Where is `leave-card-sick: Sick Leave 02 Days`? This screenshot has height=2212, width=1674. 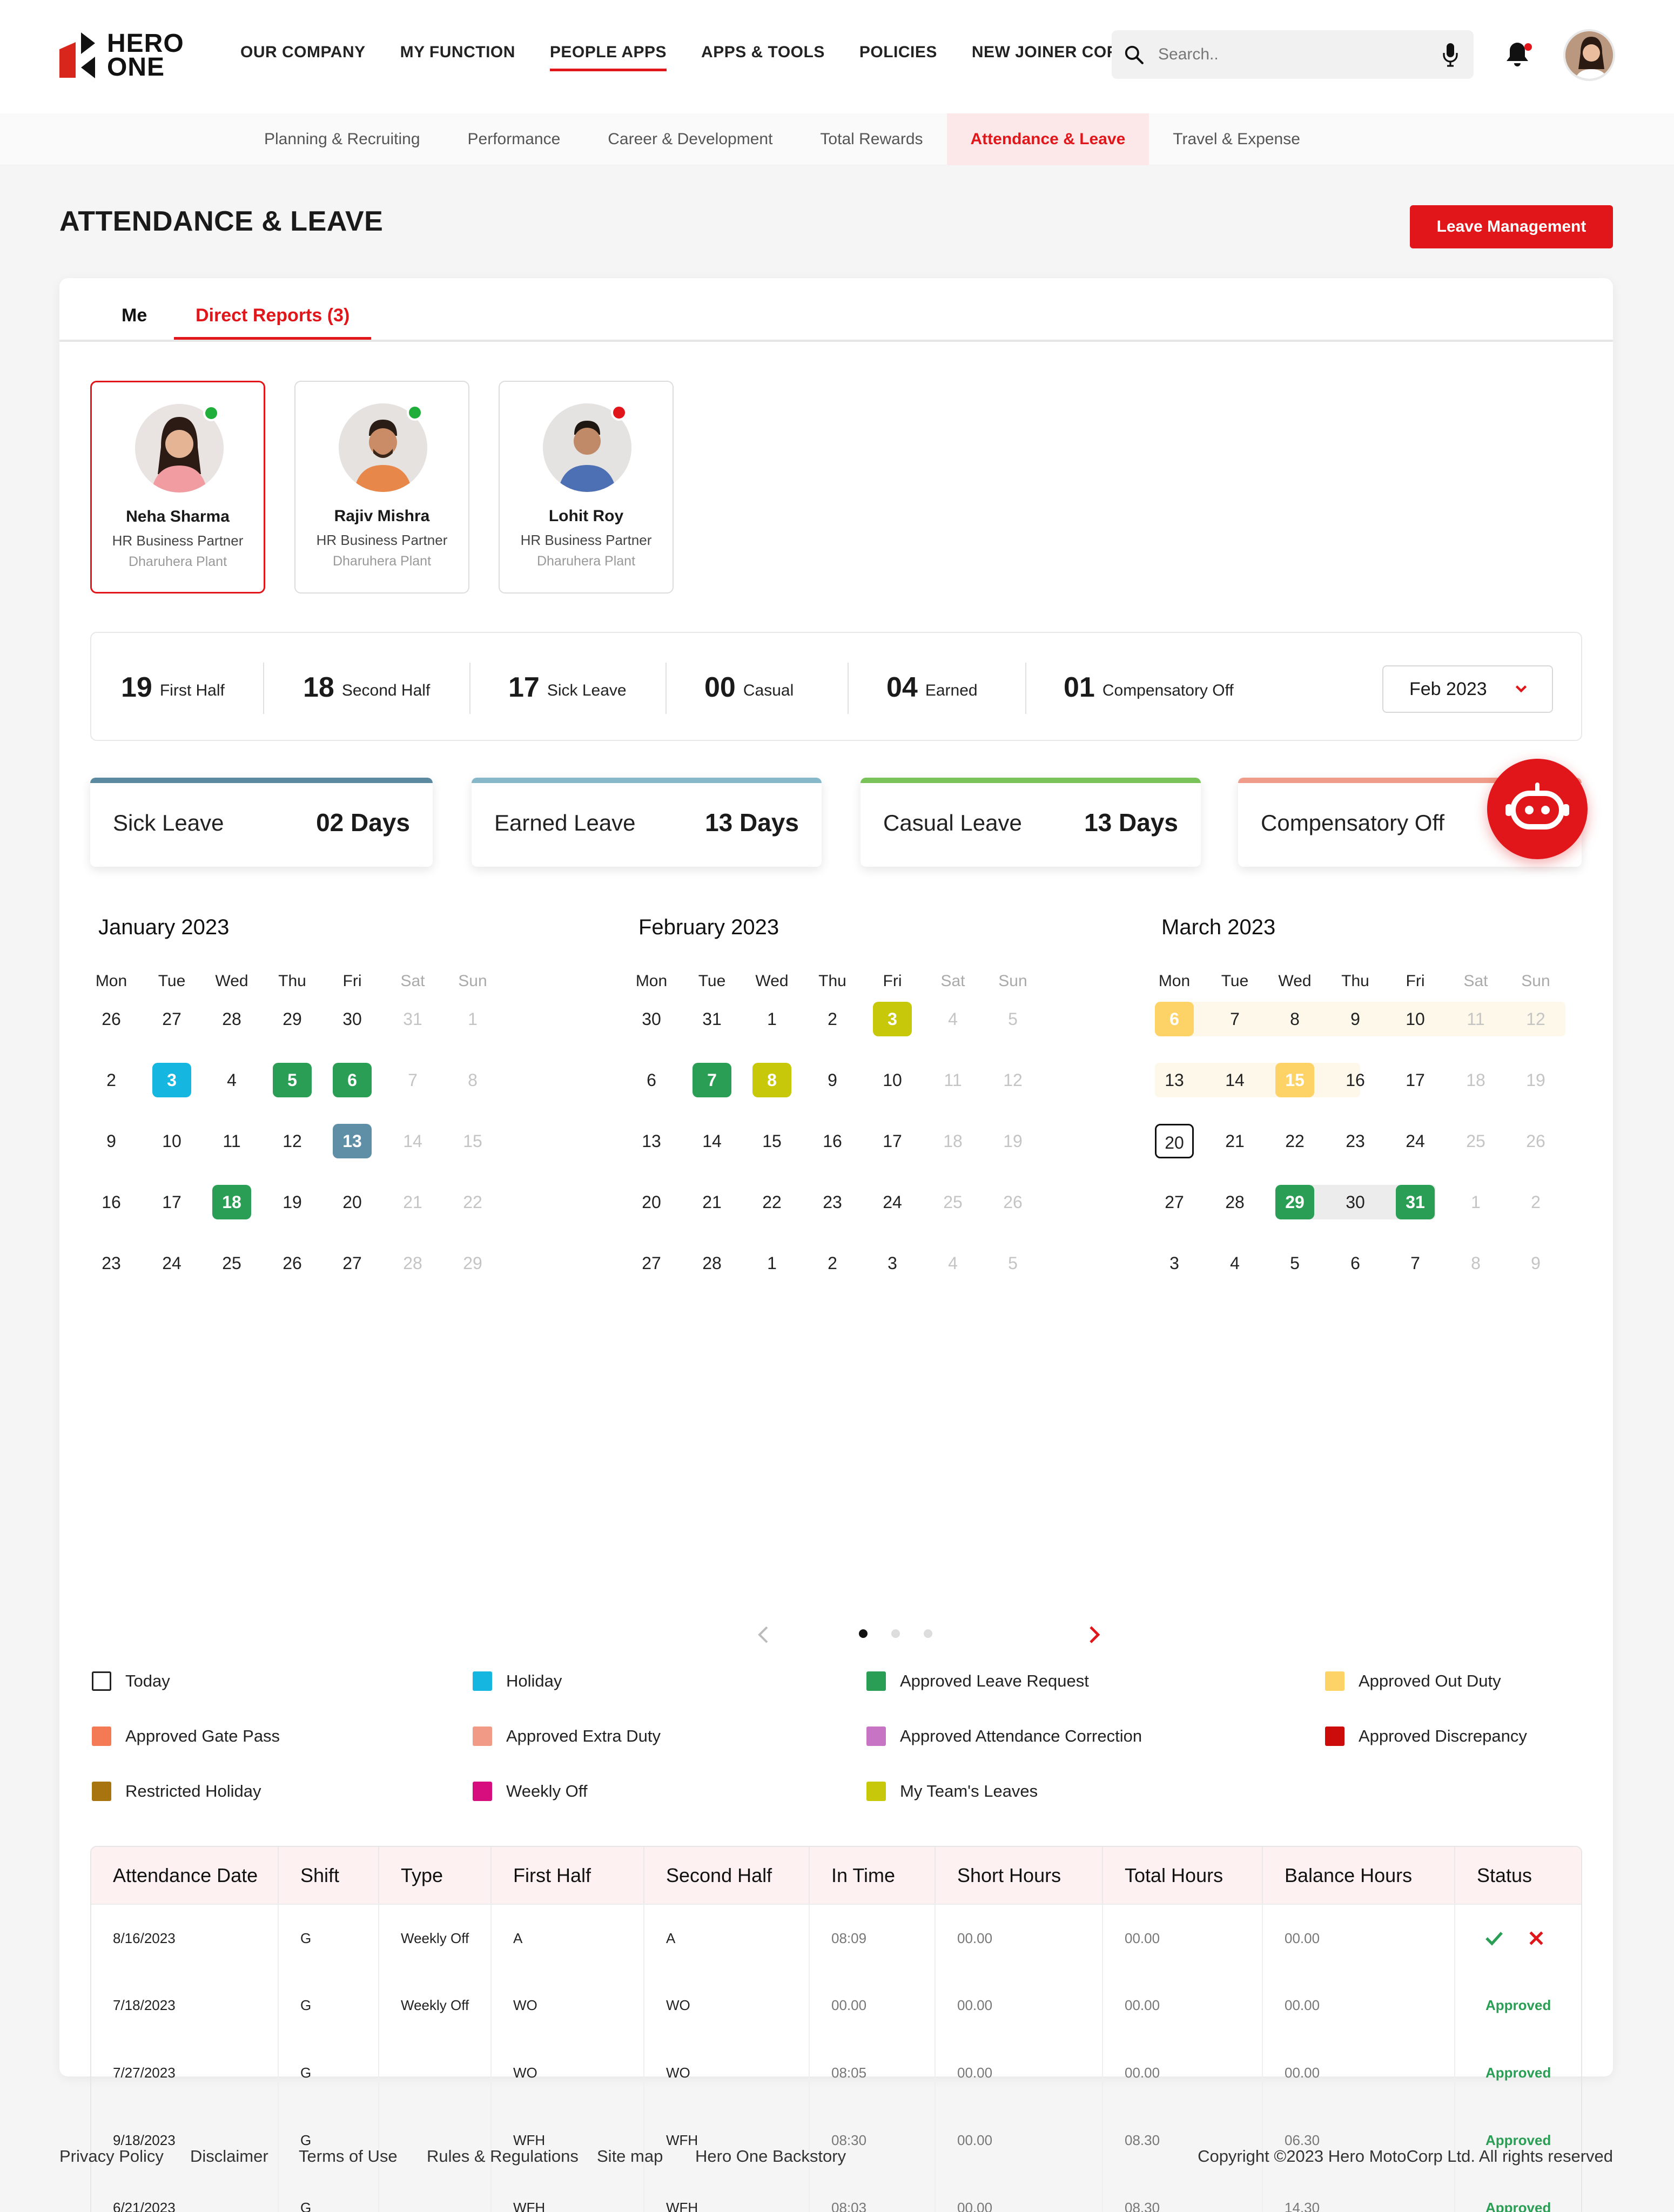
leave-card-sick: Sick Leave 02 Days is located at coordinates (261, 822).